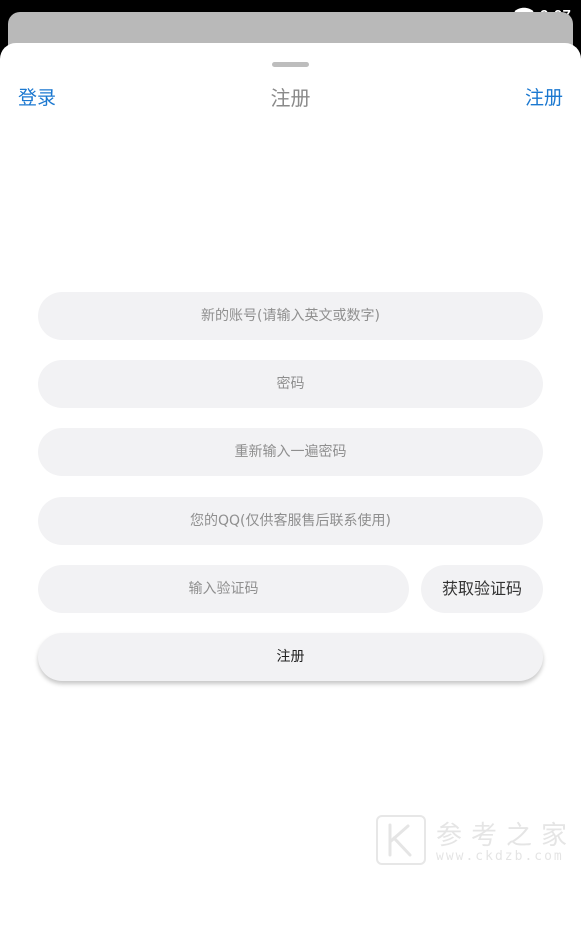 This screenshot has height=930, width=581. What do you see at coordinates (290, 98) in the screenshot?
I see `page-title: 注册` at bounding box center [290, 98].